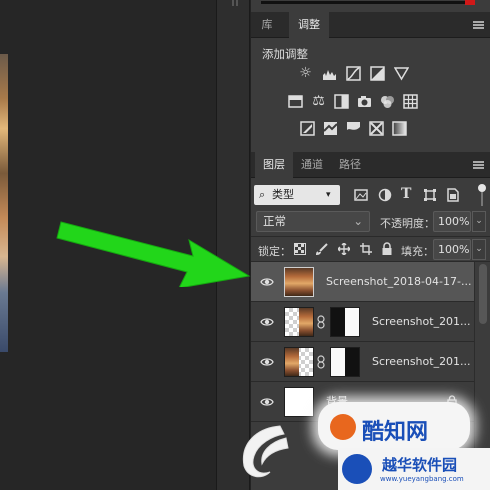 The width and height of the screenshot is (490, 490). I want to click on scrollbar-thumb, so click(483, 294).